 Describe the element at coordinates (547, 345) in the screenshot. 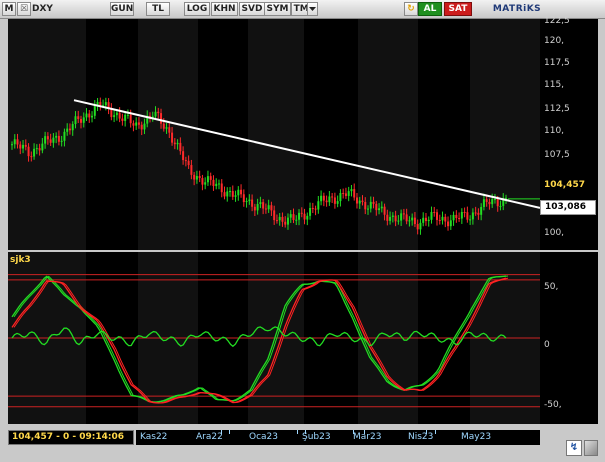

I see `indicator-label: 0` at that location.